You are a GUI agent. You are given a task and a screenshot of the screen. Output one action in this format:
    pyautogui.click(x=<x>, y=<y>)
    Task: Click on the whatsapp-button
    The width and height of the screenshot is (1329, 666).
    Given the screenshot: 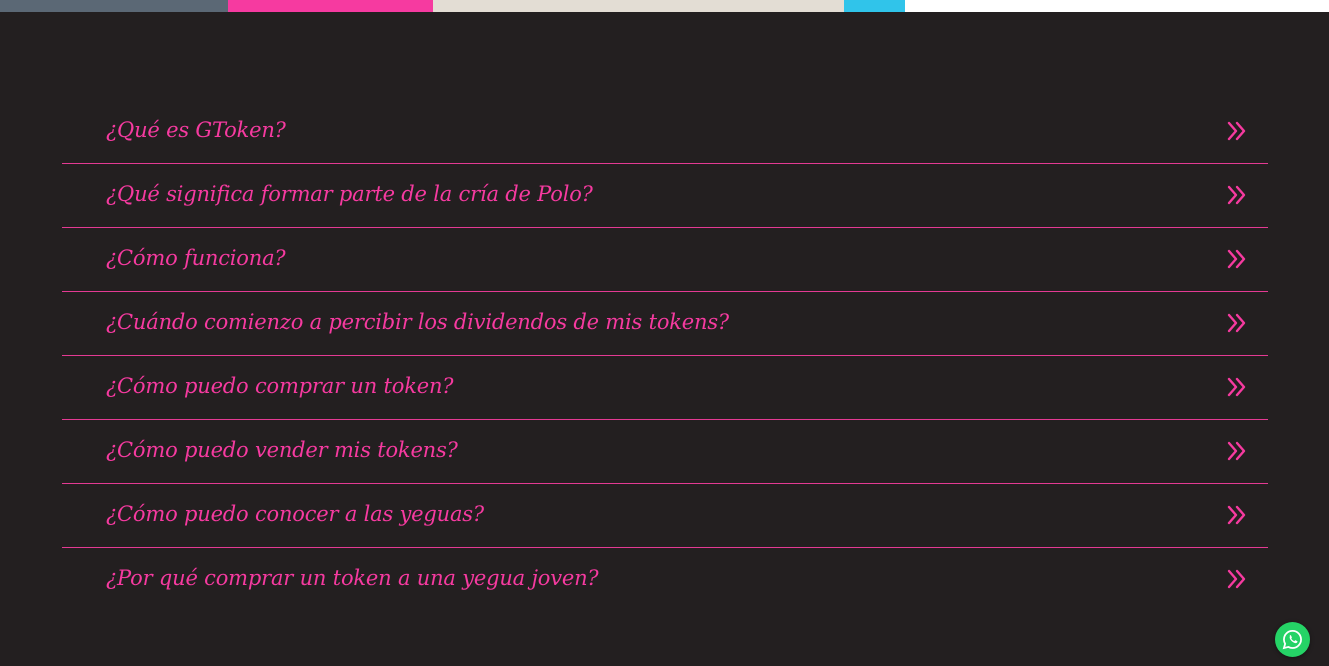 What is the action you would take?
    pyautogui.click(x=1292, y=639)
    